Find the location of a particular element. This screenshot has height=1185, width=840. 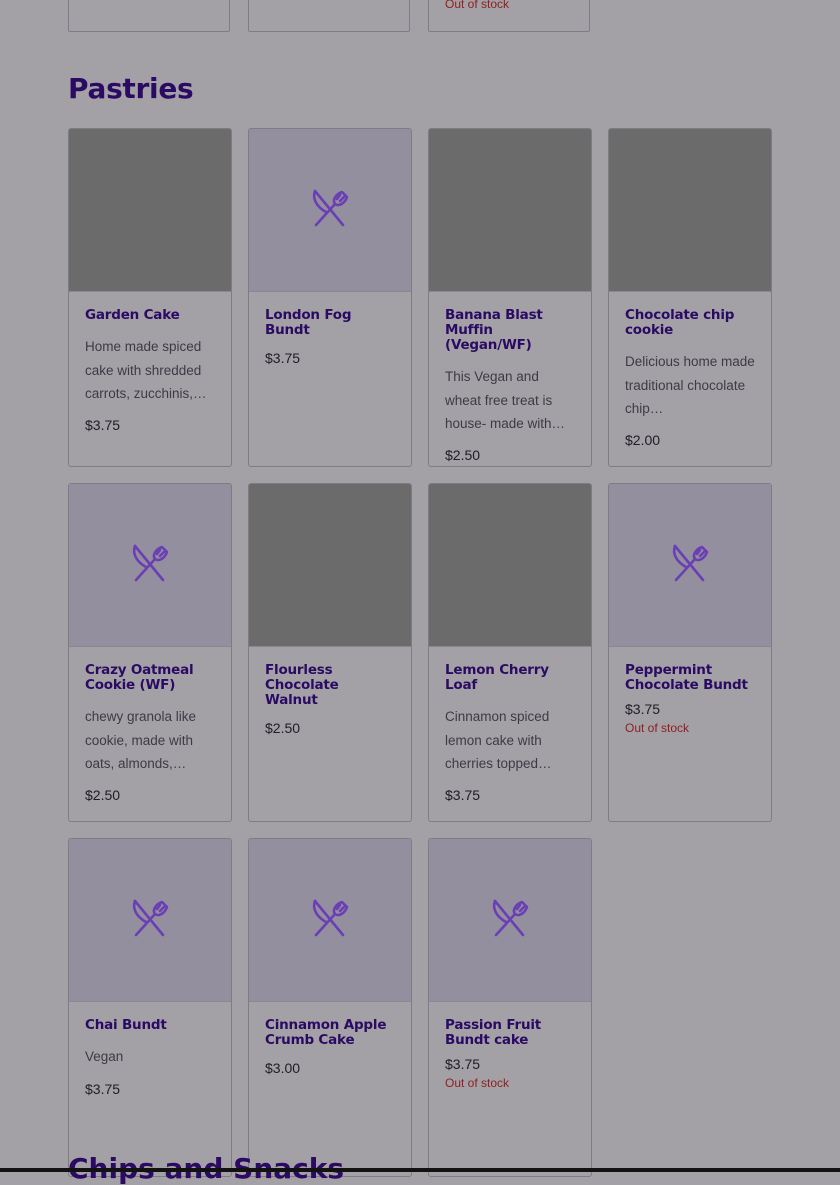

item-name: Flourless Chocolate Walnut is located at coordinates (302, 685).